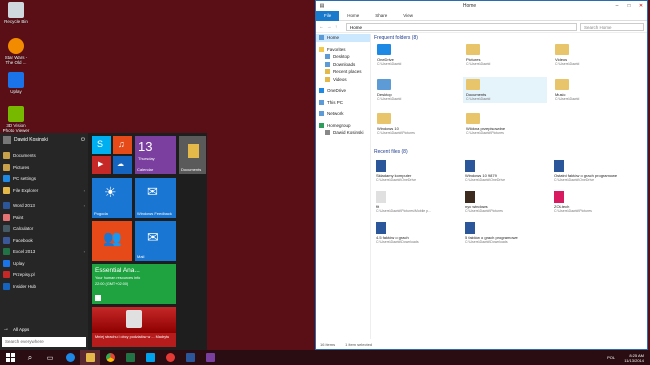 The image size is (650, 365). Describe the element at coordinates (70, 357) in the screenshot. I see `internet-explorer-taskbar` at that location.